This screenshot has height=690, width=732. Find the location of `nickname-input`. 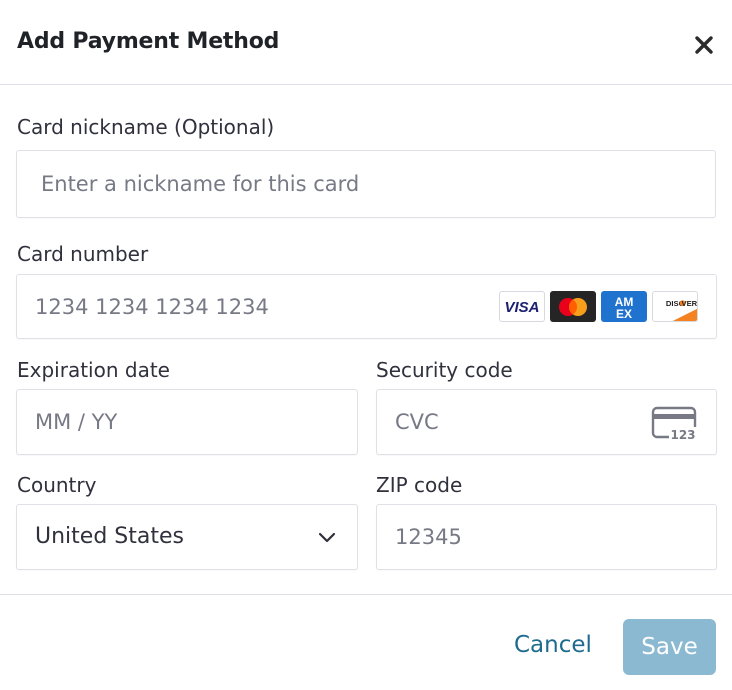

nickname-input is located at coordinates (366, 184).